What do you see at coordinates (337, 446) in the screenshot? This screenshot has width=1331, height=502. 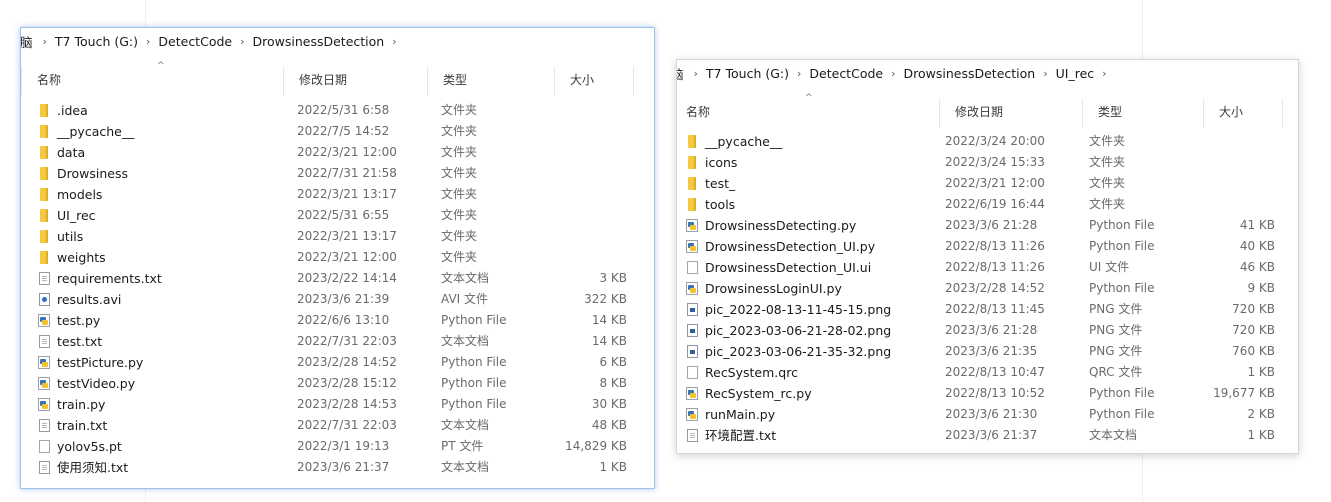 I see `file-row: yolov5s.pt 2022/3/1 19:13 PT 文件 14,829 KB` at bounding box center [337, 446].